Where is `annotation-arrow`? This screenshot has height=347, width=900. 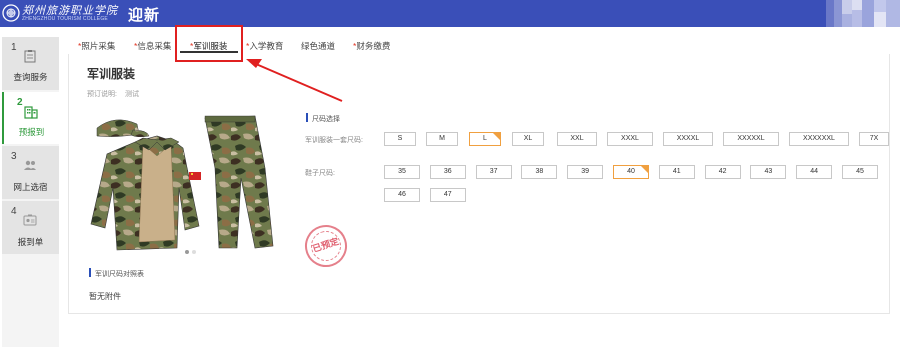
annotation-arrow is located at coordinates (294, 80).